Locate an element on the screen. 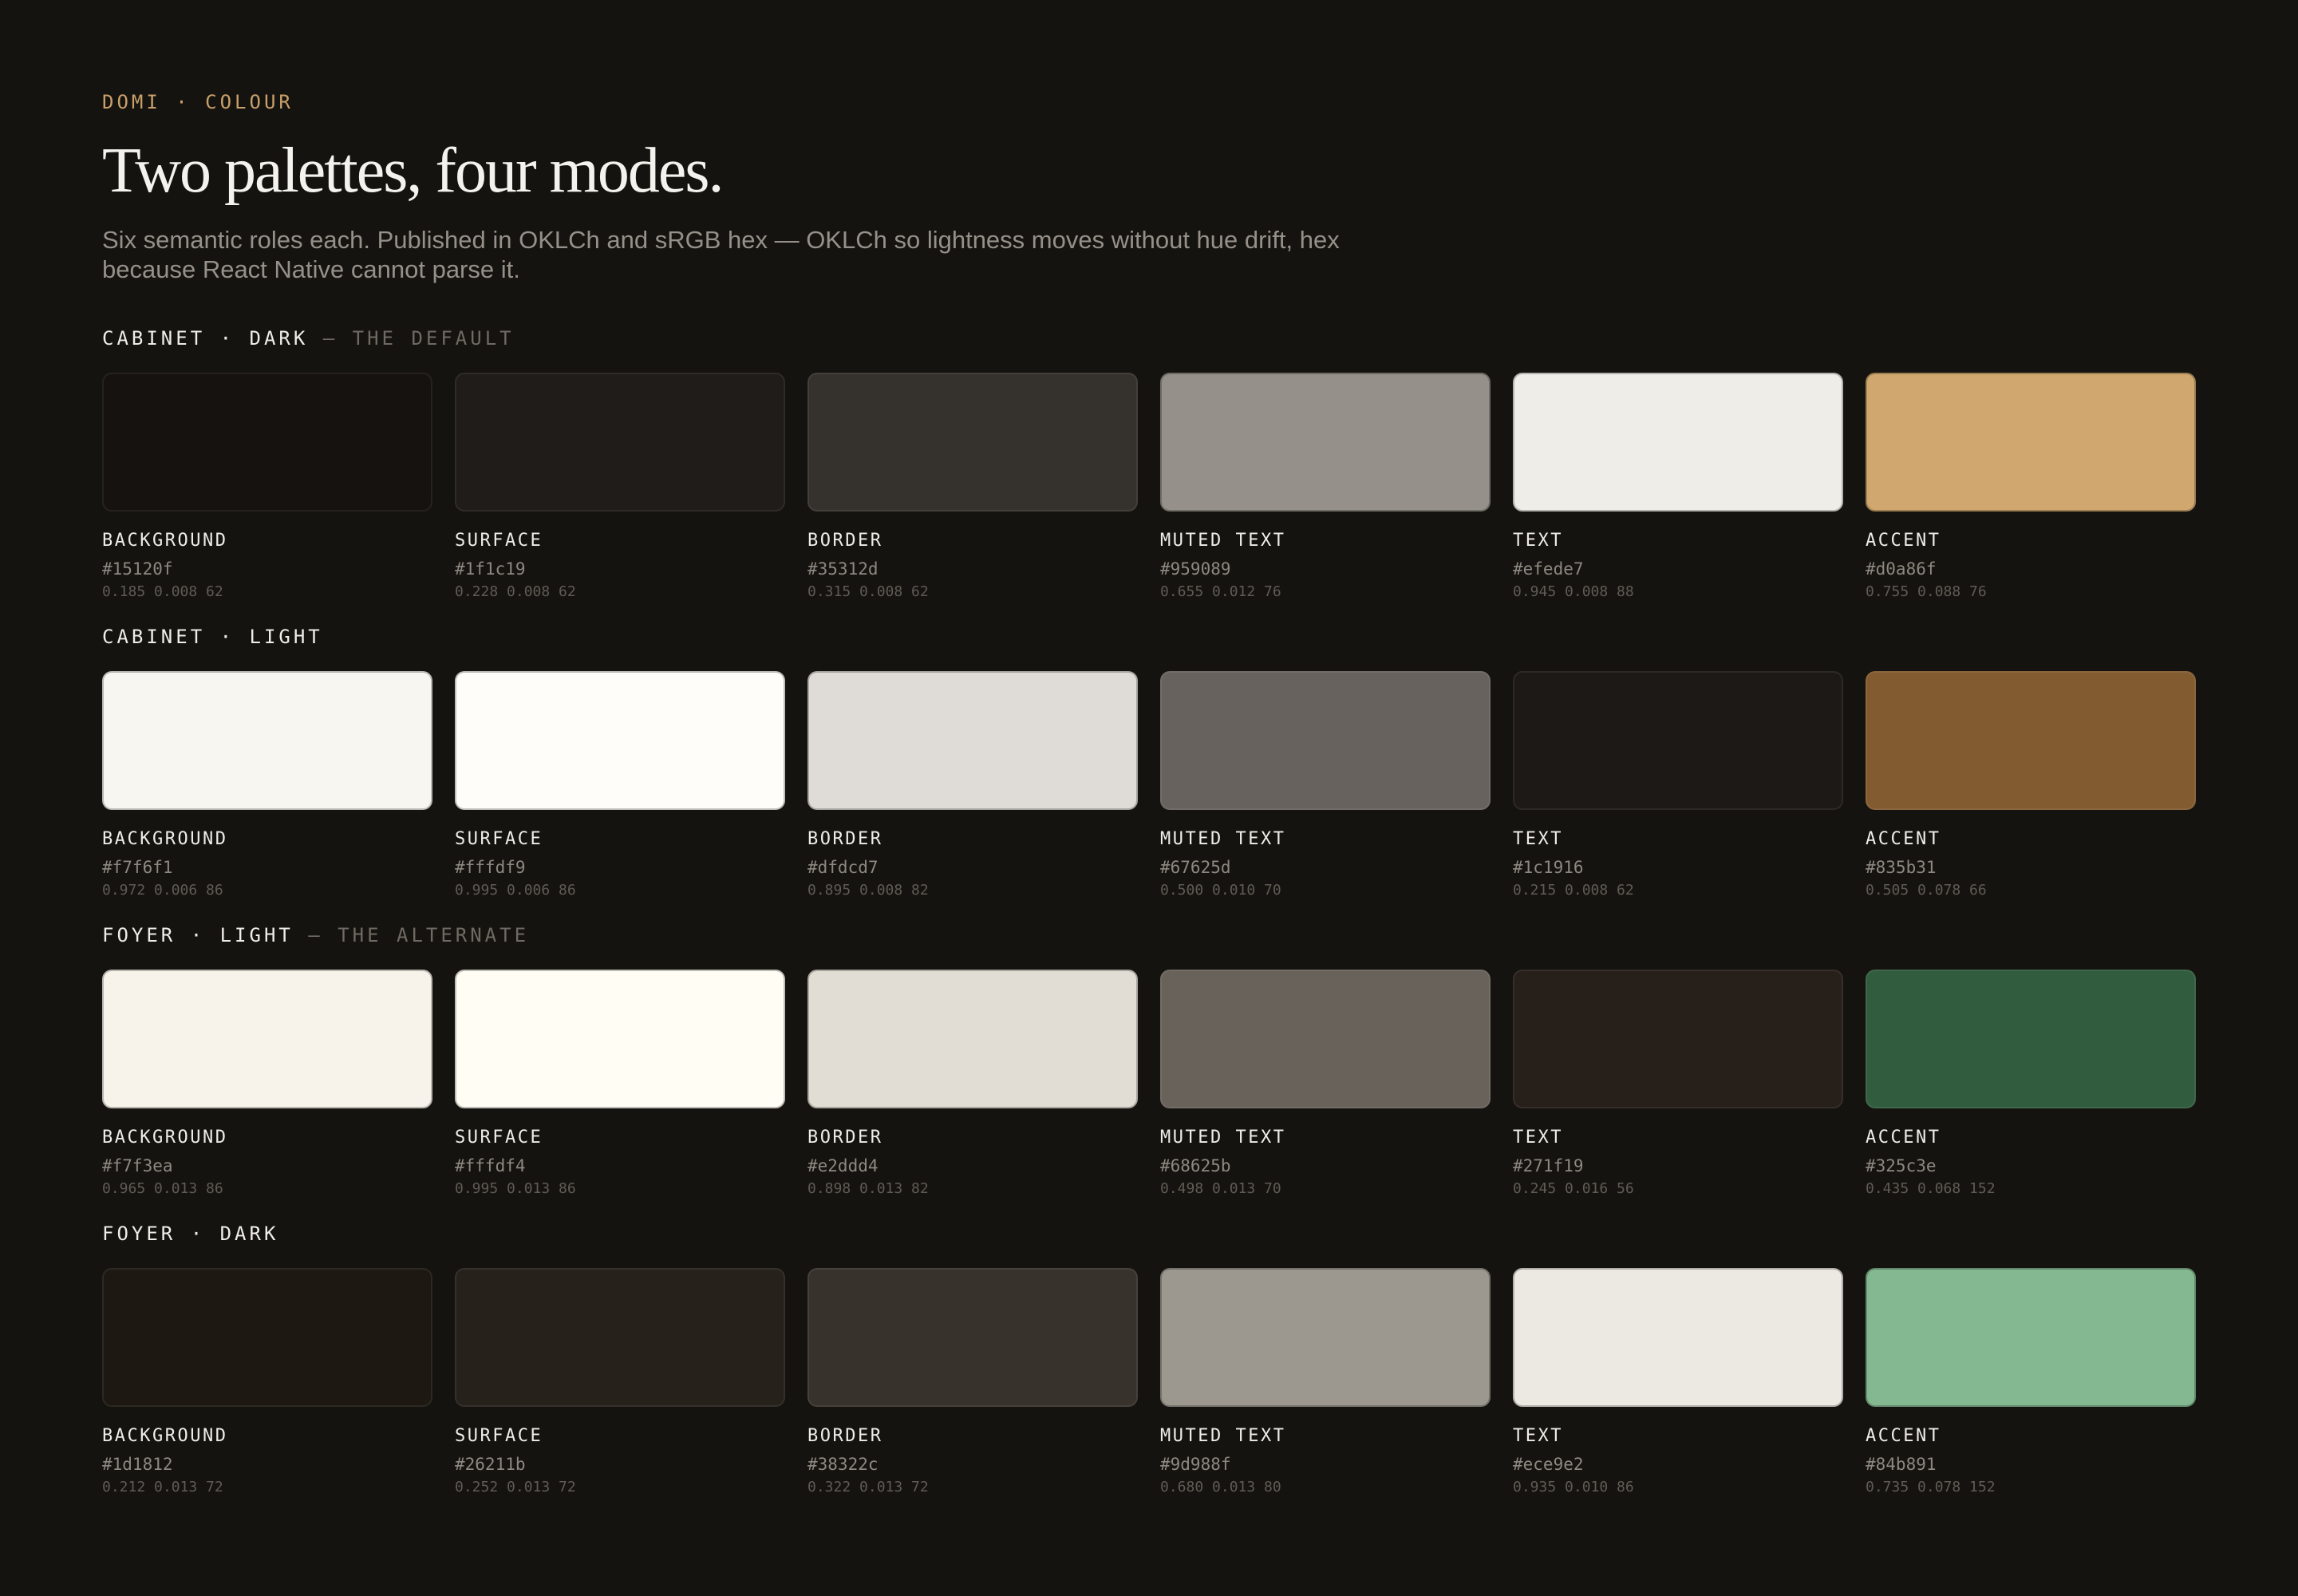 The width and height of the screenshot is (2298, 1596). hex-value: #68625b is located at coordinates (1196, 1165).